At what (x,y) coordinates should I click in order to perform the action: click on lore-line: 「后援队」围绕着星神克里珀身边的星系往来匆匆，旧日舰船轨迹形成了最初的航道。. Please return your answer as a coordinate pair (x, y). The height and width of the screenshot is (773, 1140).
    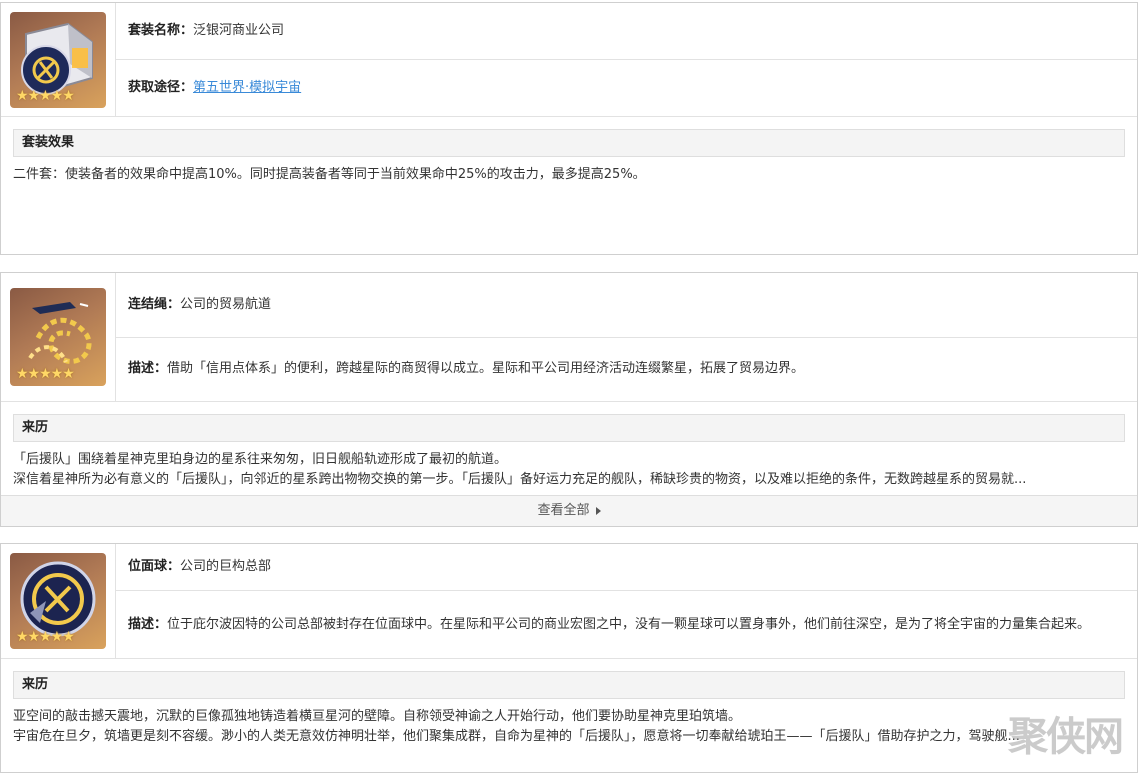
    Looking at the image, I should click on (260, 459).